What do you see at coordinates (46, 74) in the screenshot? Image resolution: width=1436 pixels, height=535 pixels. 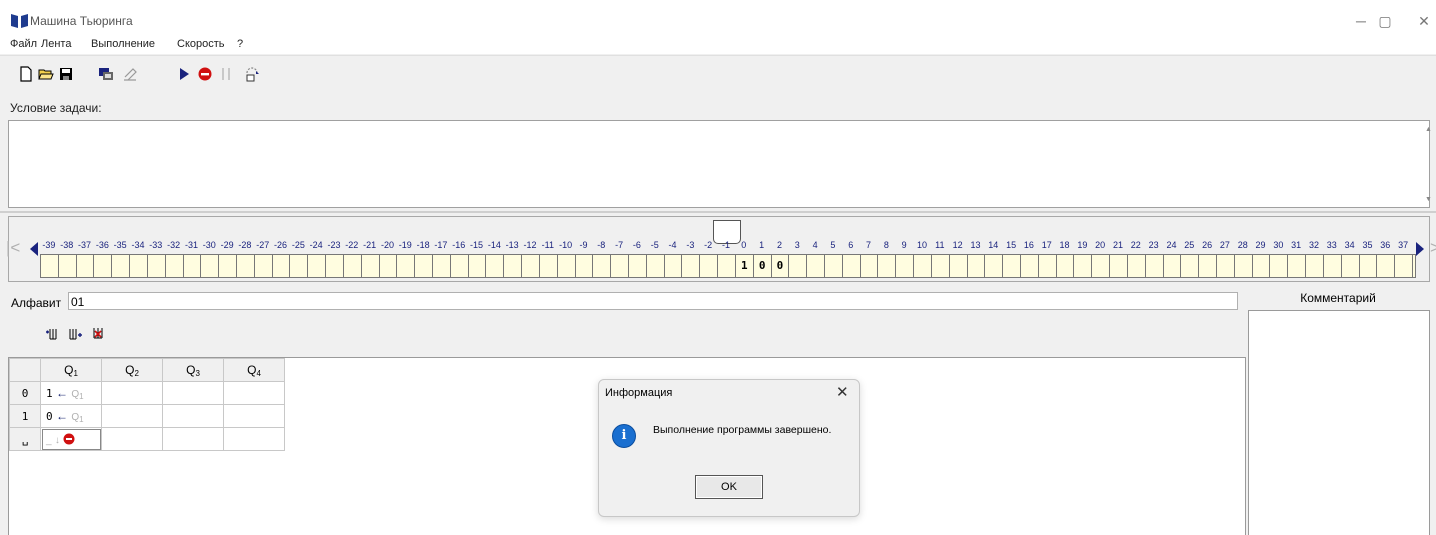 I see `open-folder-icon` at bounding box center [46, 74].